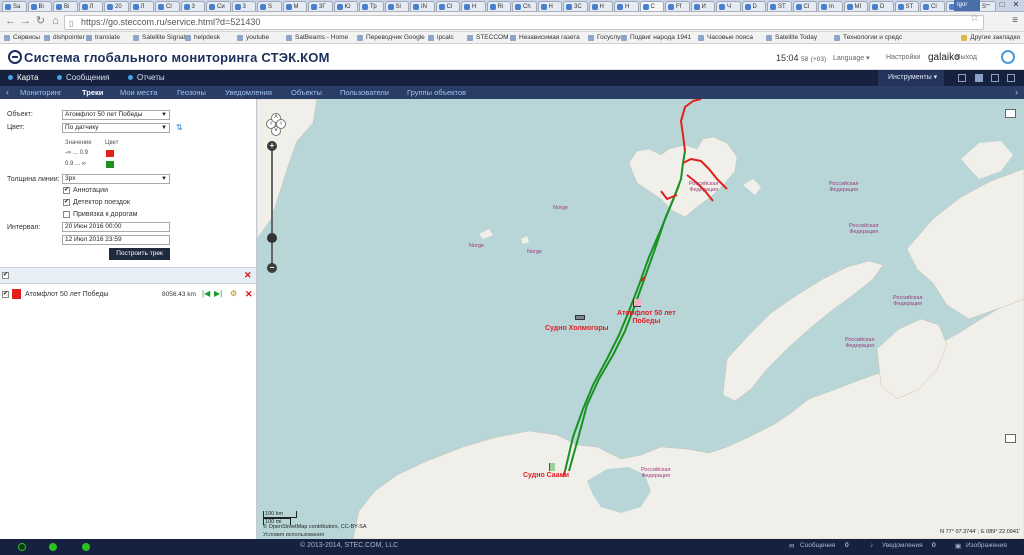  What do you see at coordinates (986, 545) in the screenshot?
I see `images-label: Изображения` at bounding box center [986, 545].